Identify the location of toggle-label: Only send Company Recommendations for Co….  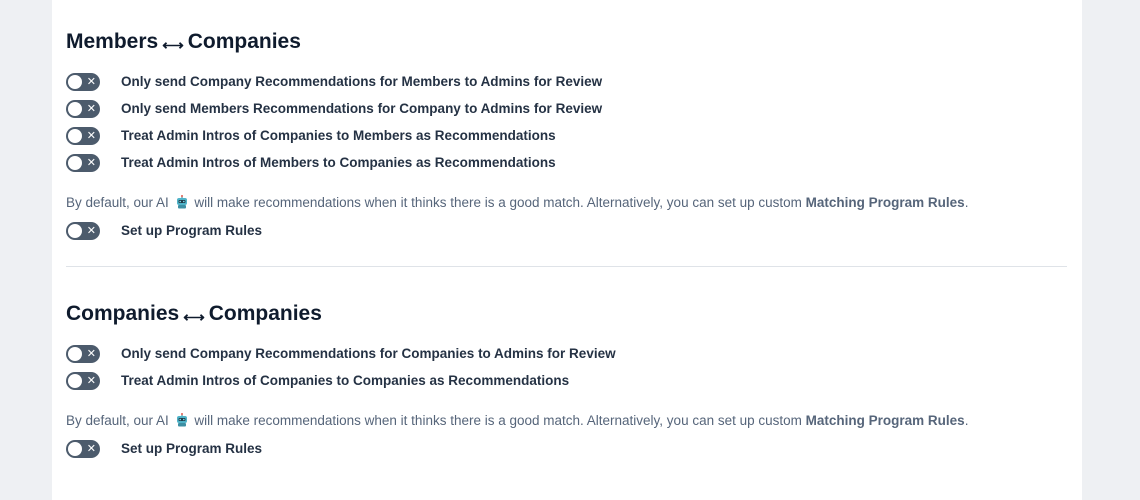
(368, 353).